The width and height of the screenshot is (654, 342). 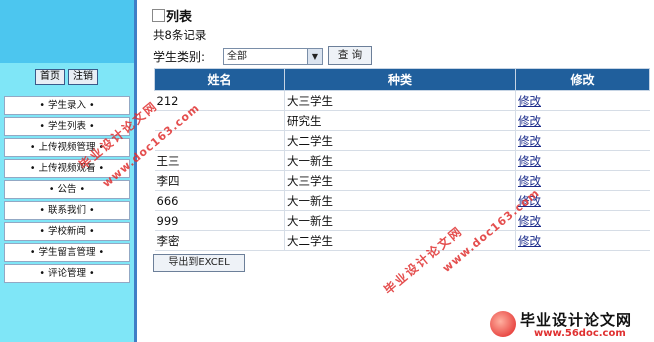 I want to click on query-button: 查 询, so click(x=350, y=55).